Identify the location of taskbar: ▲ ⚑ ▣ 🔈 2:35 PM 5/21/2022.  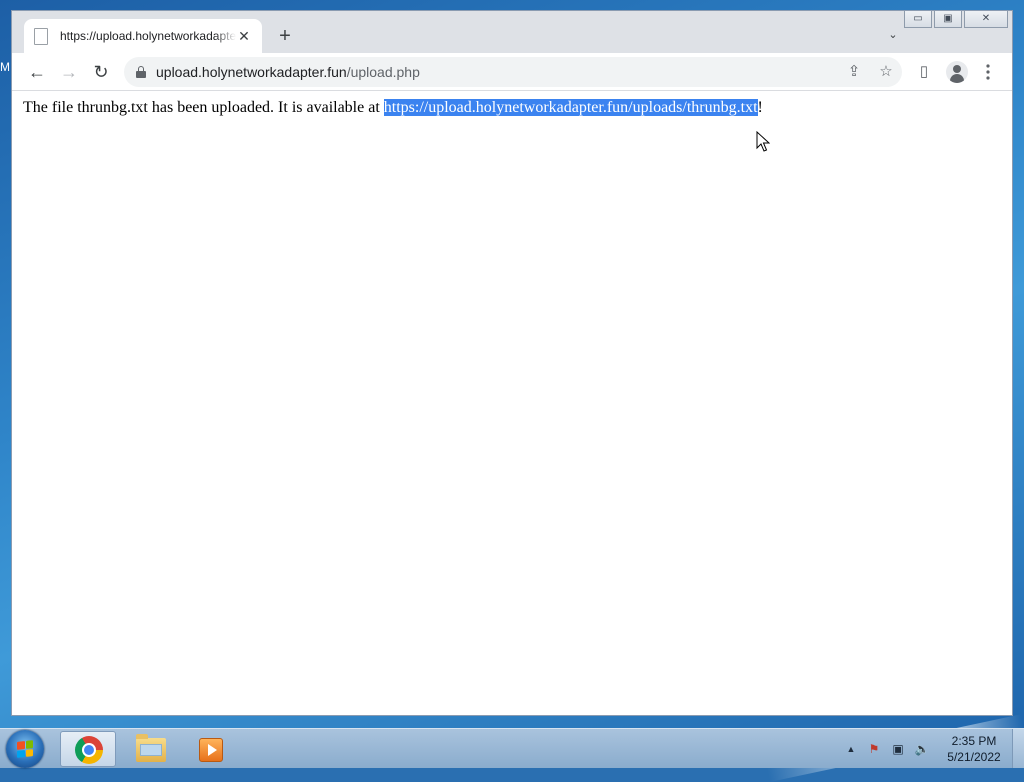
(512, 748).